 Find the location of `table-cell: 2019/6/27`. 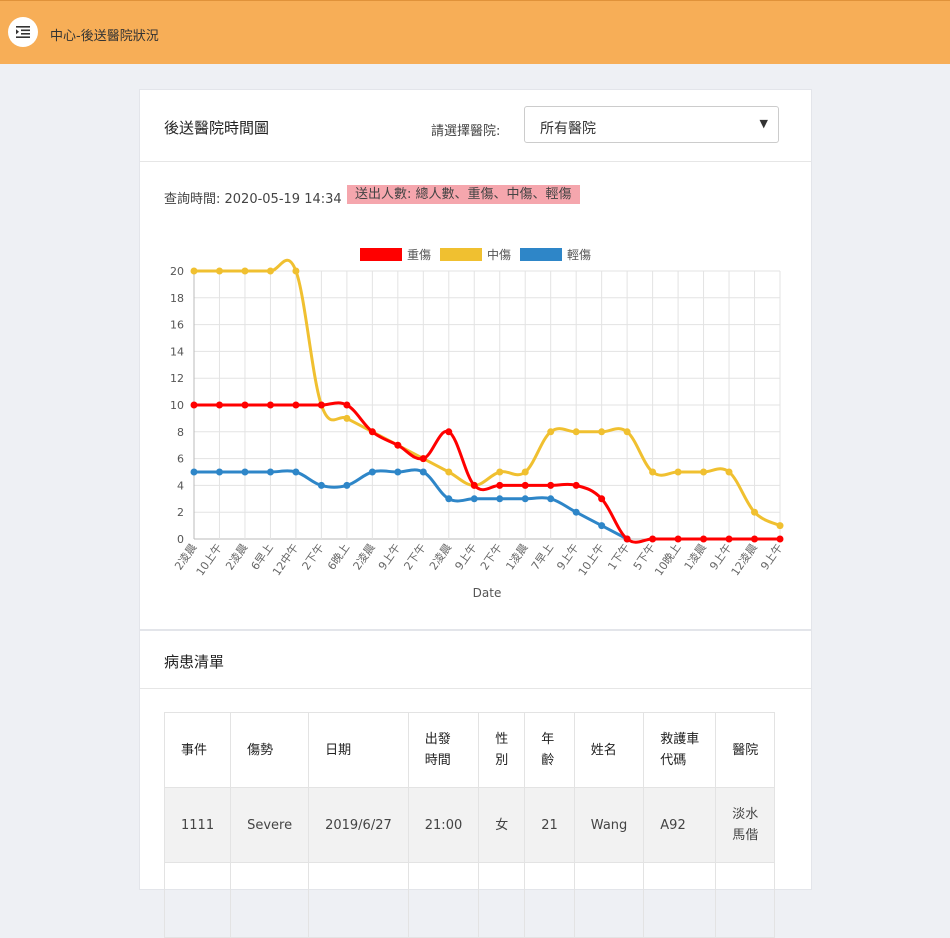

table-cell: 2019/6/27 is located at coordinates (358, 825).